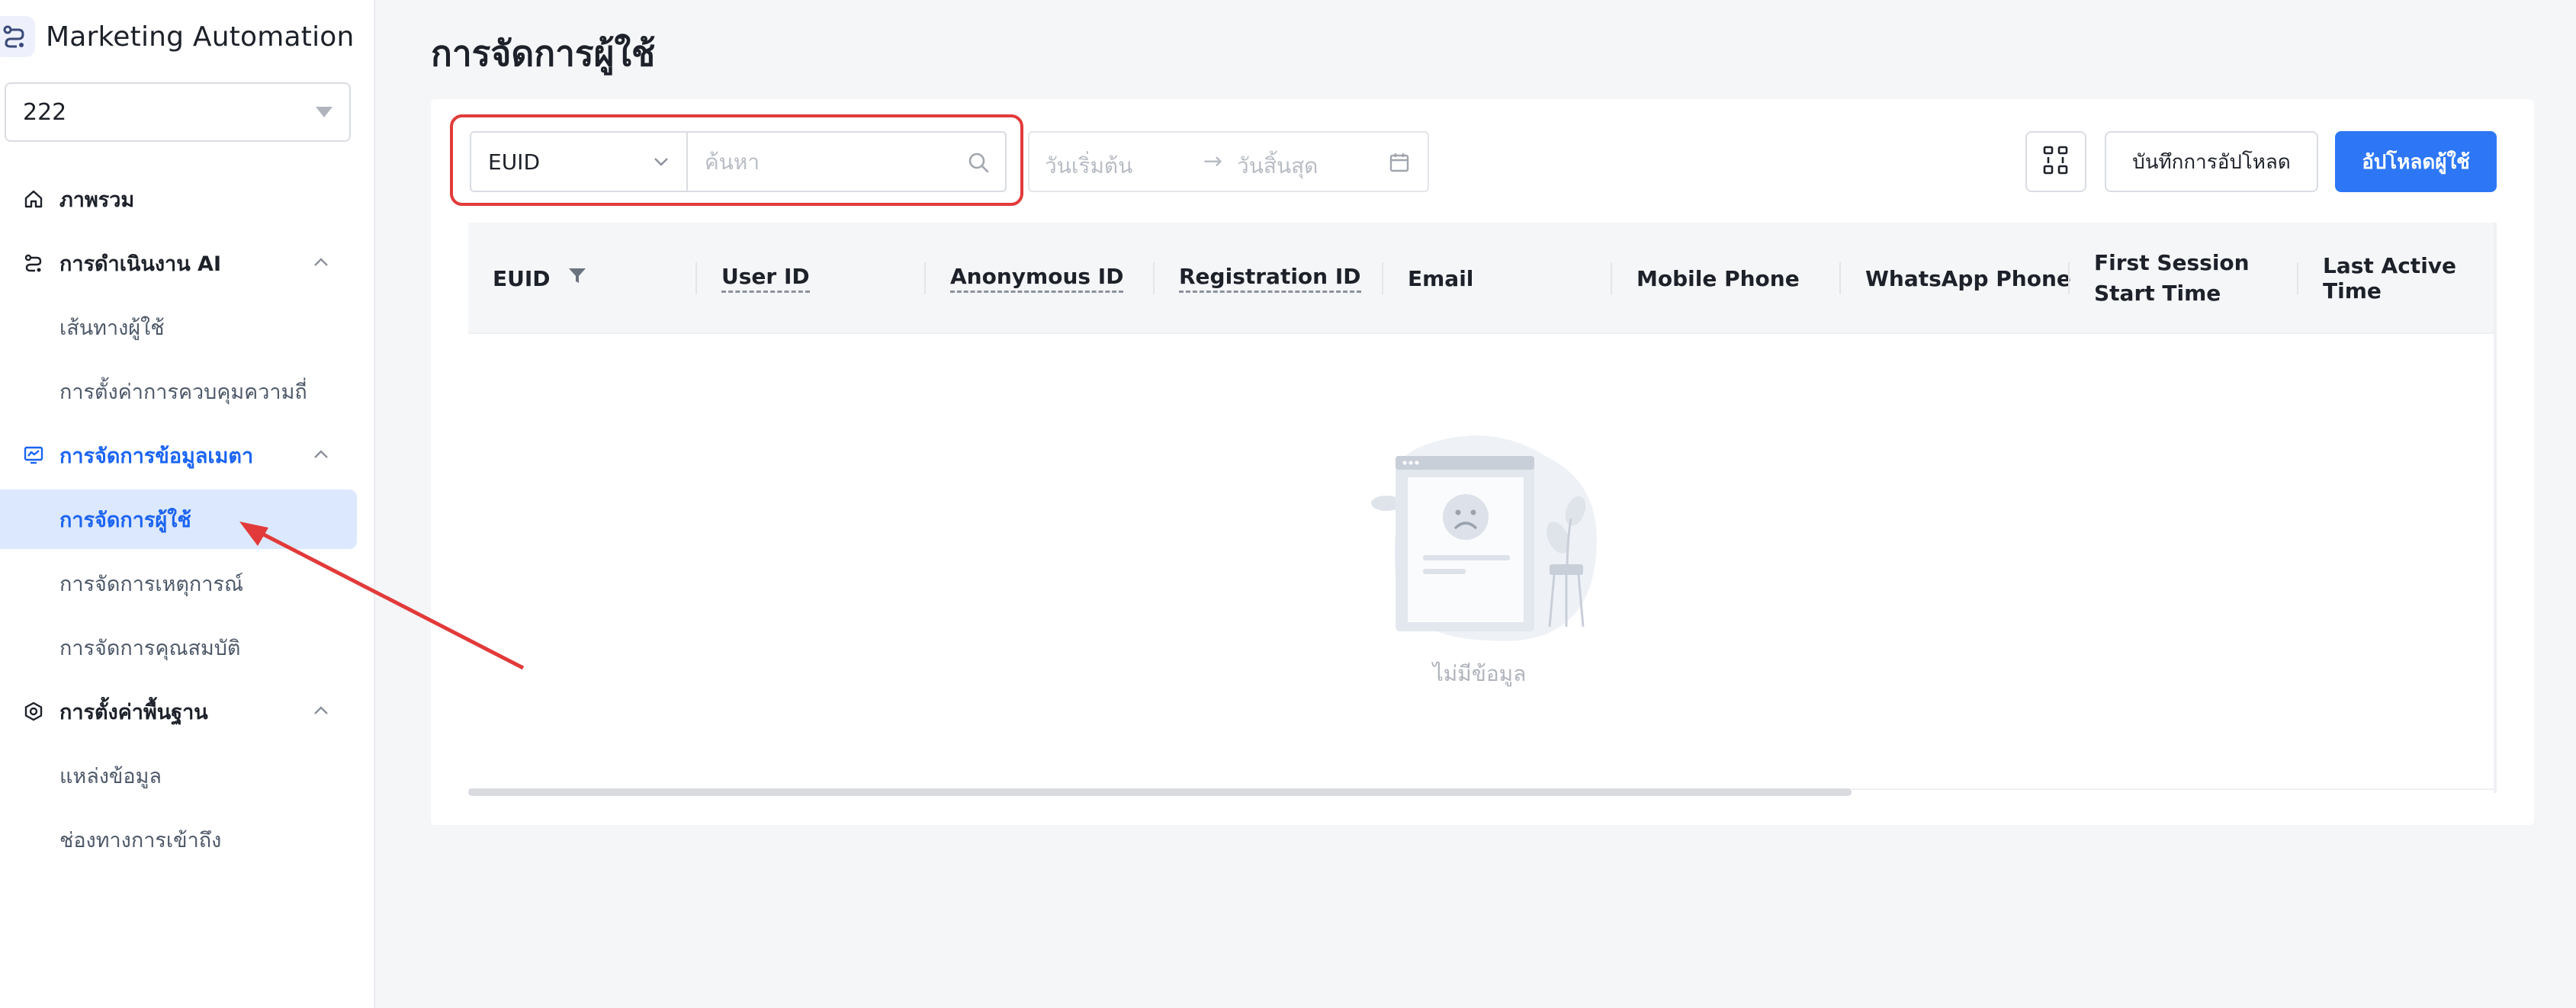  Describe the element at coordinates (178, 199) in the screenshot. I see `sidebar-item-overview: ภาพรวม` at that location.